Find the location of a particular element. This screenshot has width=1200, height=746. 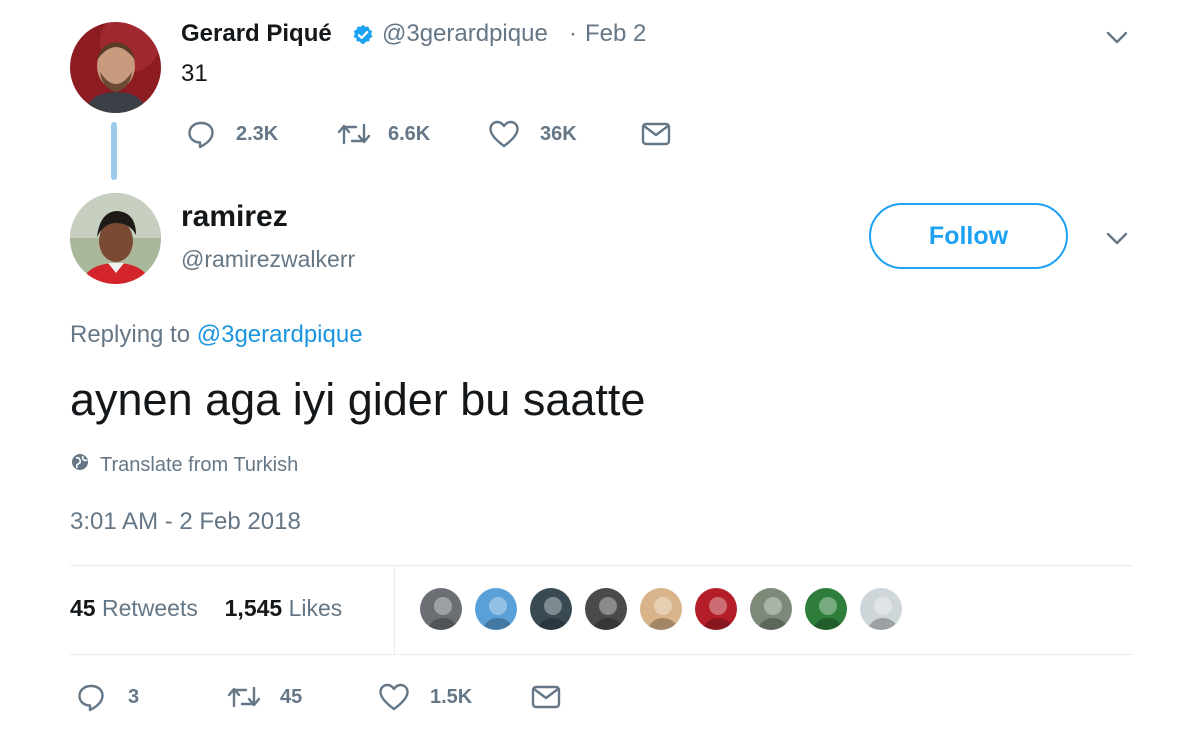

parent-tweet-menu-chevron-icon is located at coordinates (1117, 37).